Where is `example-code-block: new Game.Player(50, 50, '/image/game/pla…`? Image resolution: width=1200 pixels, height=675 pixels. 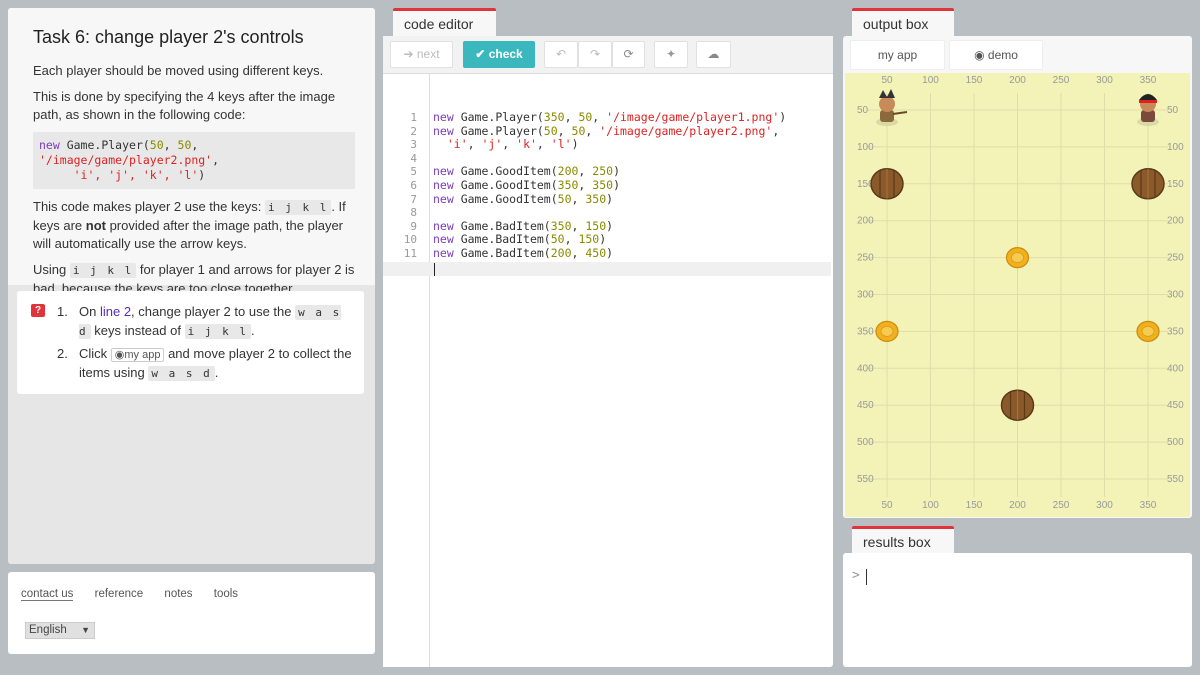
example-code-block: new Game.Player(50, 50, '/image/game/pla… is located at coordinates (194, 160).